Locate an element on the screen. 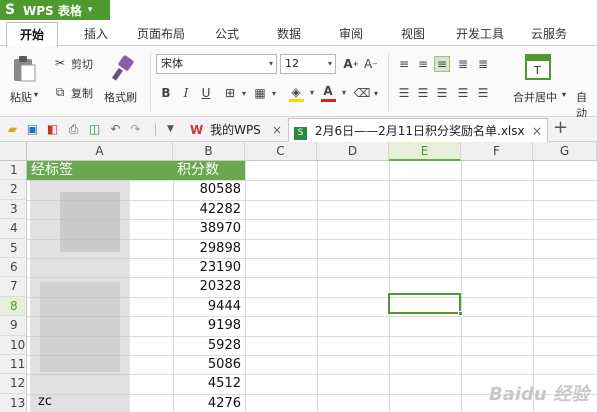  paste-label: 粘贴 is located at coordinates (21, 97).